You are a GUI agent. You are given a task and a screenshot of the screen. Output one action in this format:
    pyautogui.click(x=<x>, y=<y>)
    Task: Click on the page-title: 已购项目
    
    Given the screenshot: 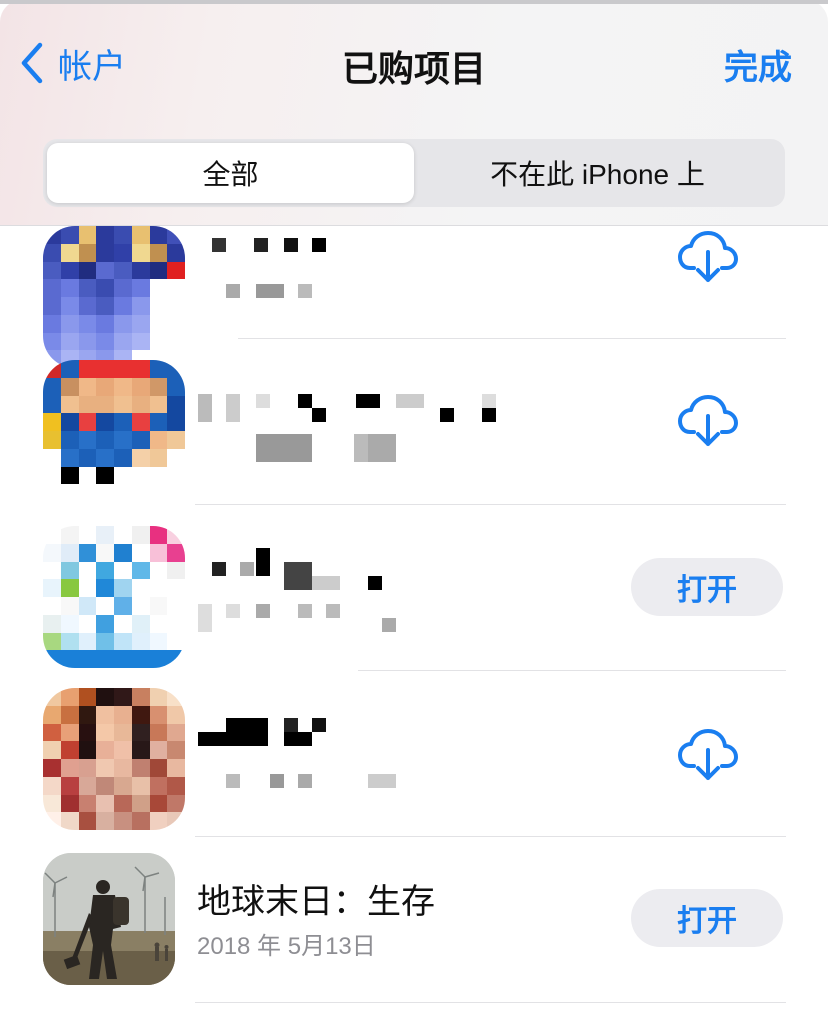 What is the action you would take?
    pyautogui.click(x=413, y=68)
    